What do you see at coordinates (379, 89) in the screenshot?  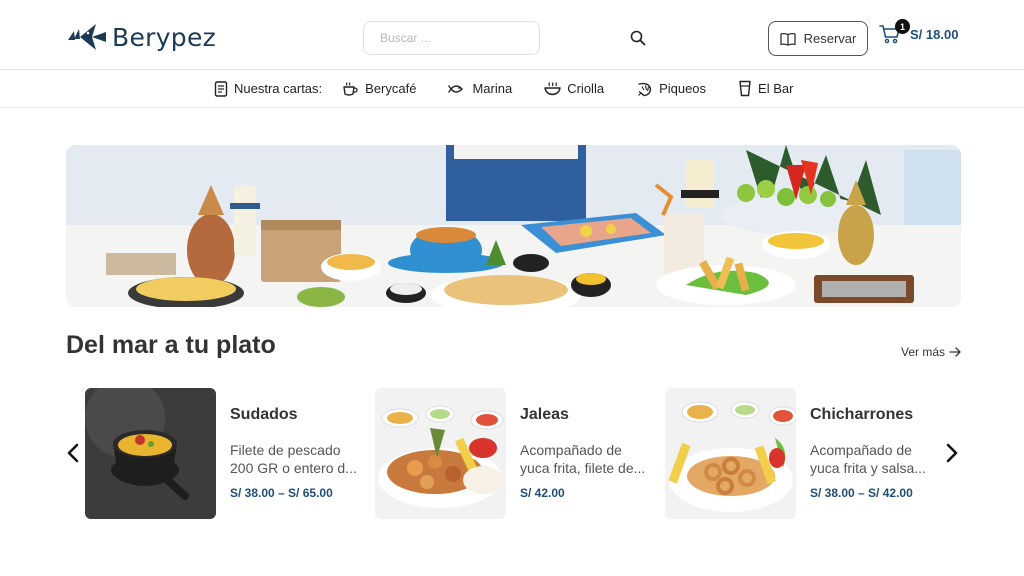 I see `nav-item-berycafe: Berycafé` at bounding box center [379, 89].